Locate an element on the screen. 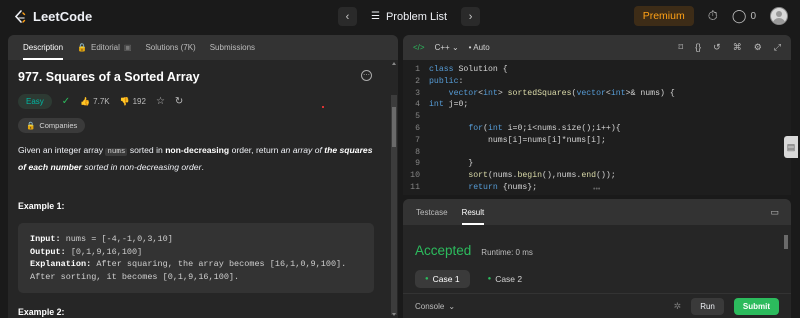 The image size is (800, 318). code-line: 4 int j=0; is located at coordinates (597, 105).